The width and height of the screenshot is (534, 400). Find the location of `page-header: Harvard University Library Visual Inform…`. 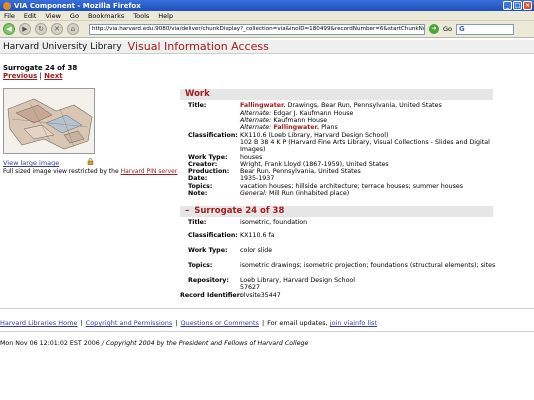

page-header: Harvard University Library Visual Inform… is located at coordinates (267, 47).